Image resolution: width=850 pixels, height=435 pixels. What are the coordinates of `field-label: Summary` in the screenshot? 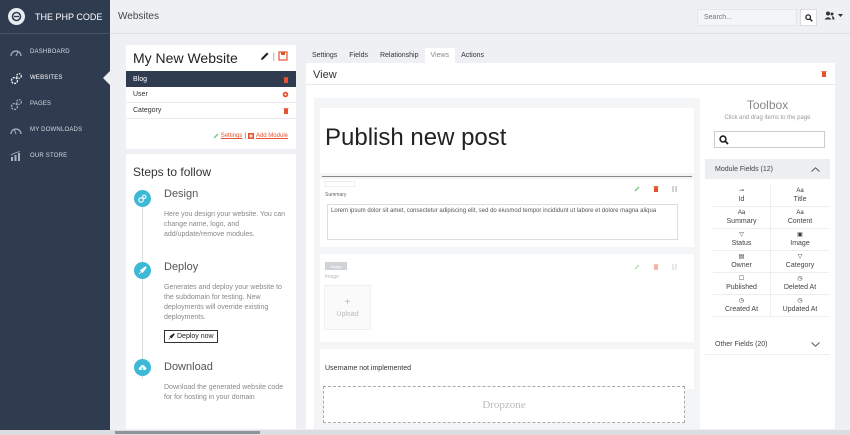 It's located at (741, 221).